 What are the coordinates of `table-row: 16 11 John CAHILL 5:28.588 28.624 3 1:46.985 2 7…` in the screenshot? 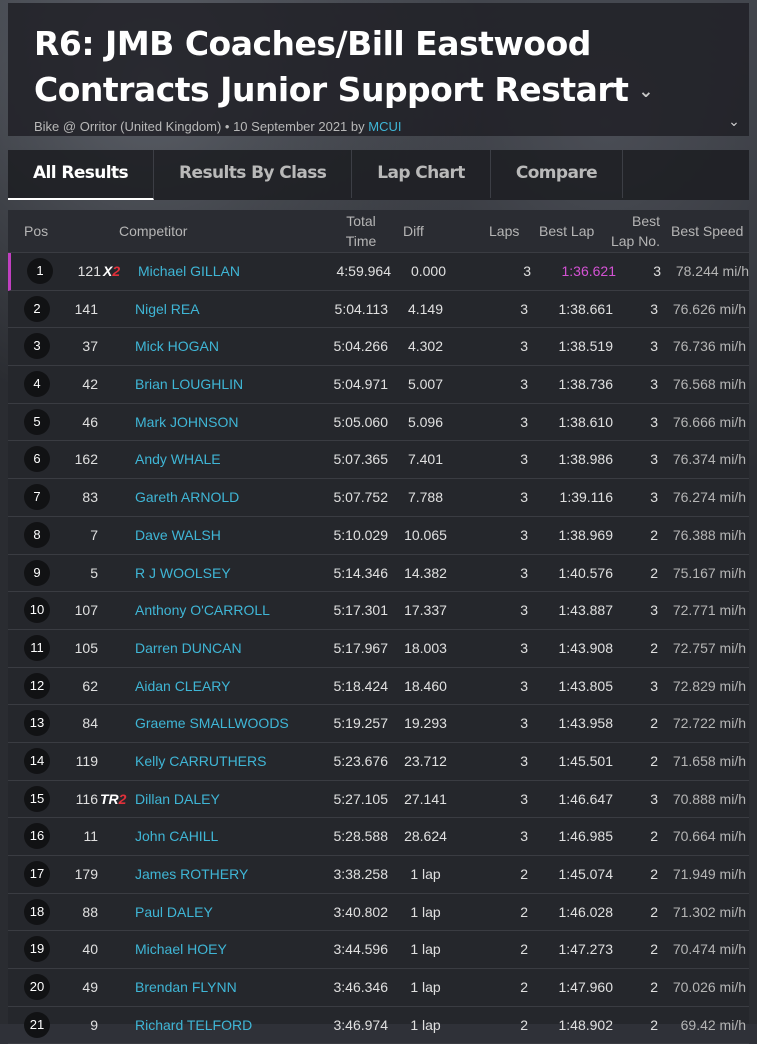 It's located at (378, 837).